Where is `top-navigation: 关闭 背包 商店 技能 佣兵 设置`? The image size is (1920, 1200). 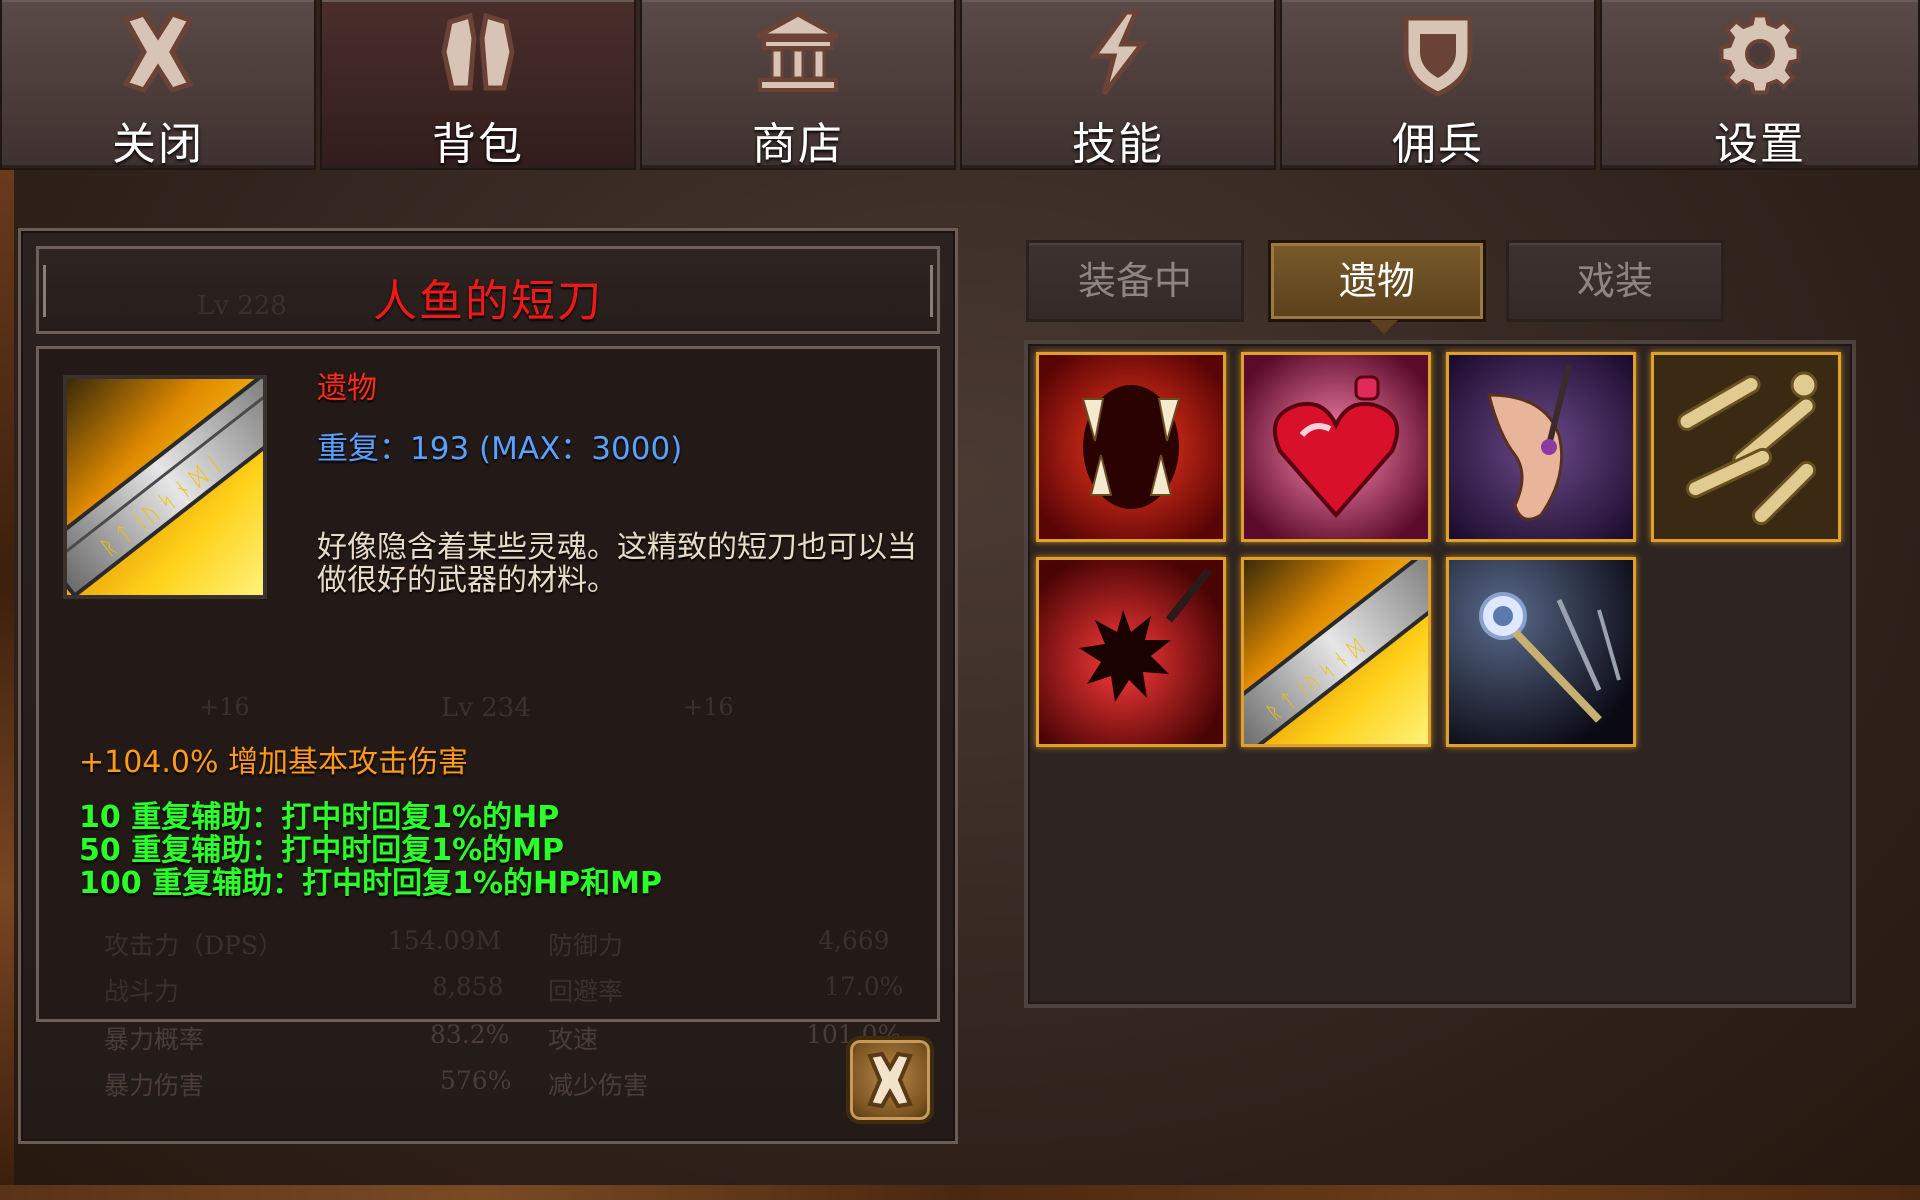
top-navigation: 关闭 背包 商店 技能 佣兵 设置 is located at coordinates (960, 86).